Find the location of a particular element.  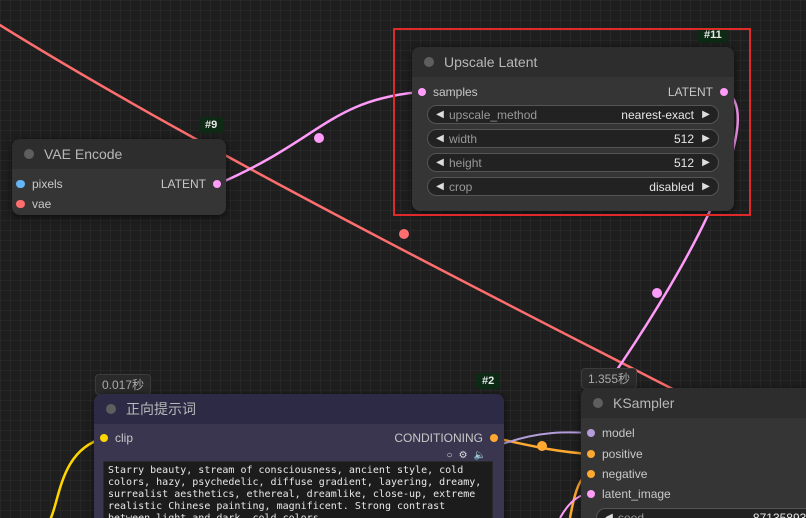

slot-label: model is located at coordinates (618, 433).